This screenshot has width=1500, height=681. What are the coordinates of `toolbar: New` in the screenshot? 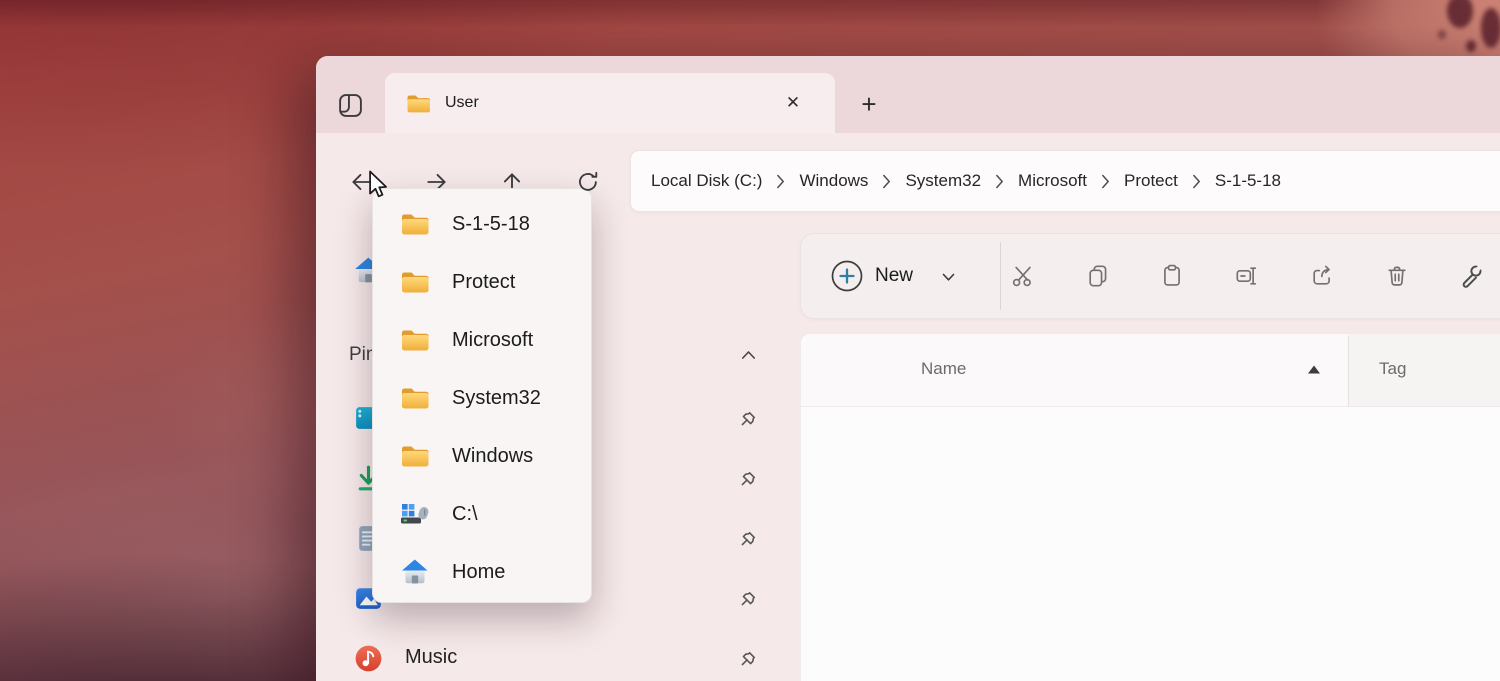 It's located at (1150, 276).